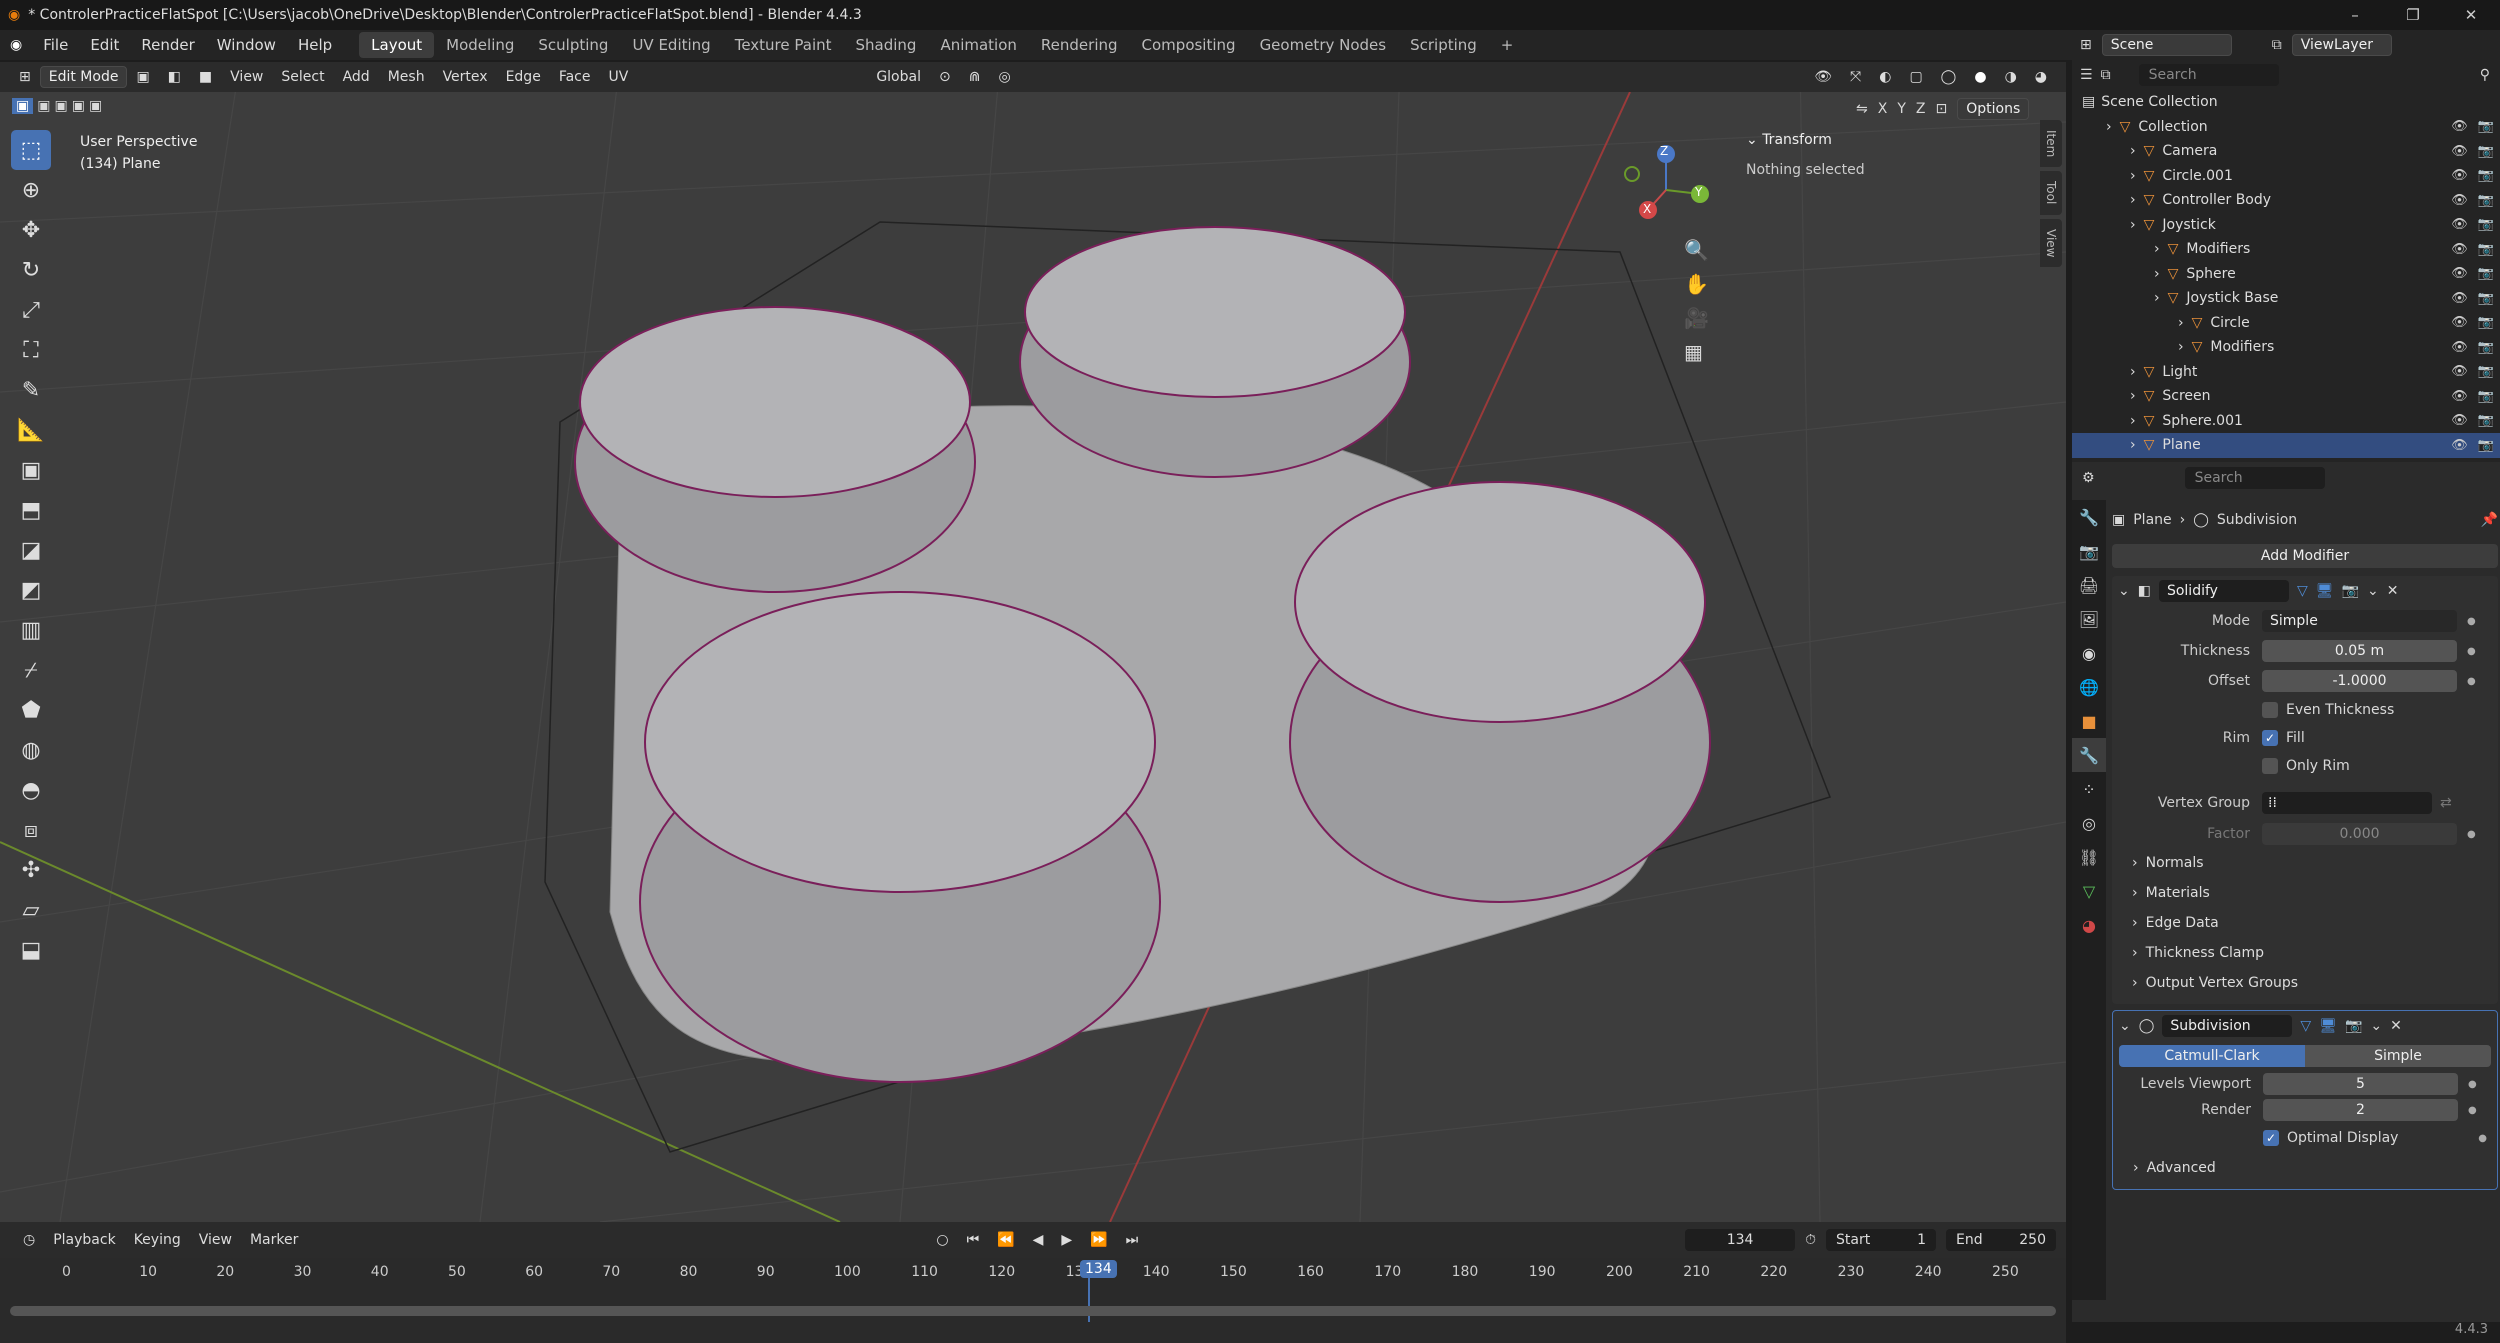 The width and height of the screenshot is (2500, 1343). I want to click on orientation-dropdown: Global, so click(898, 77).